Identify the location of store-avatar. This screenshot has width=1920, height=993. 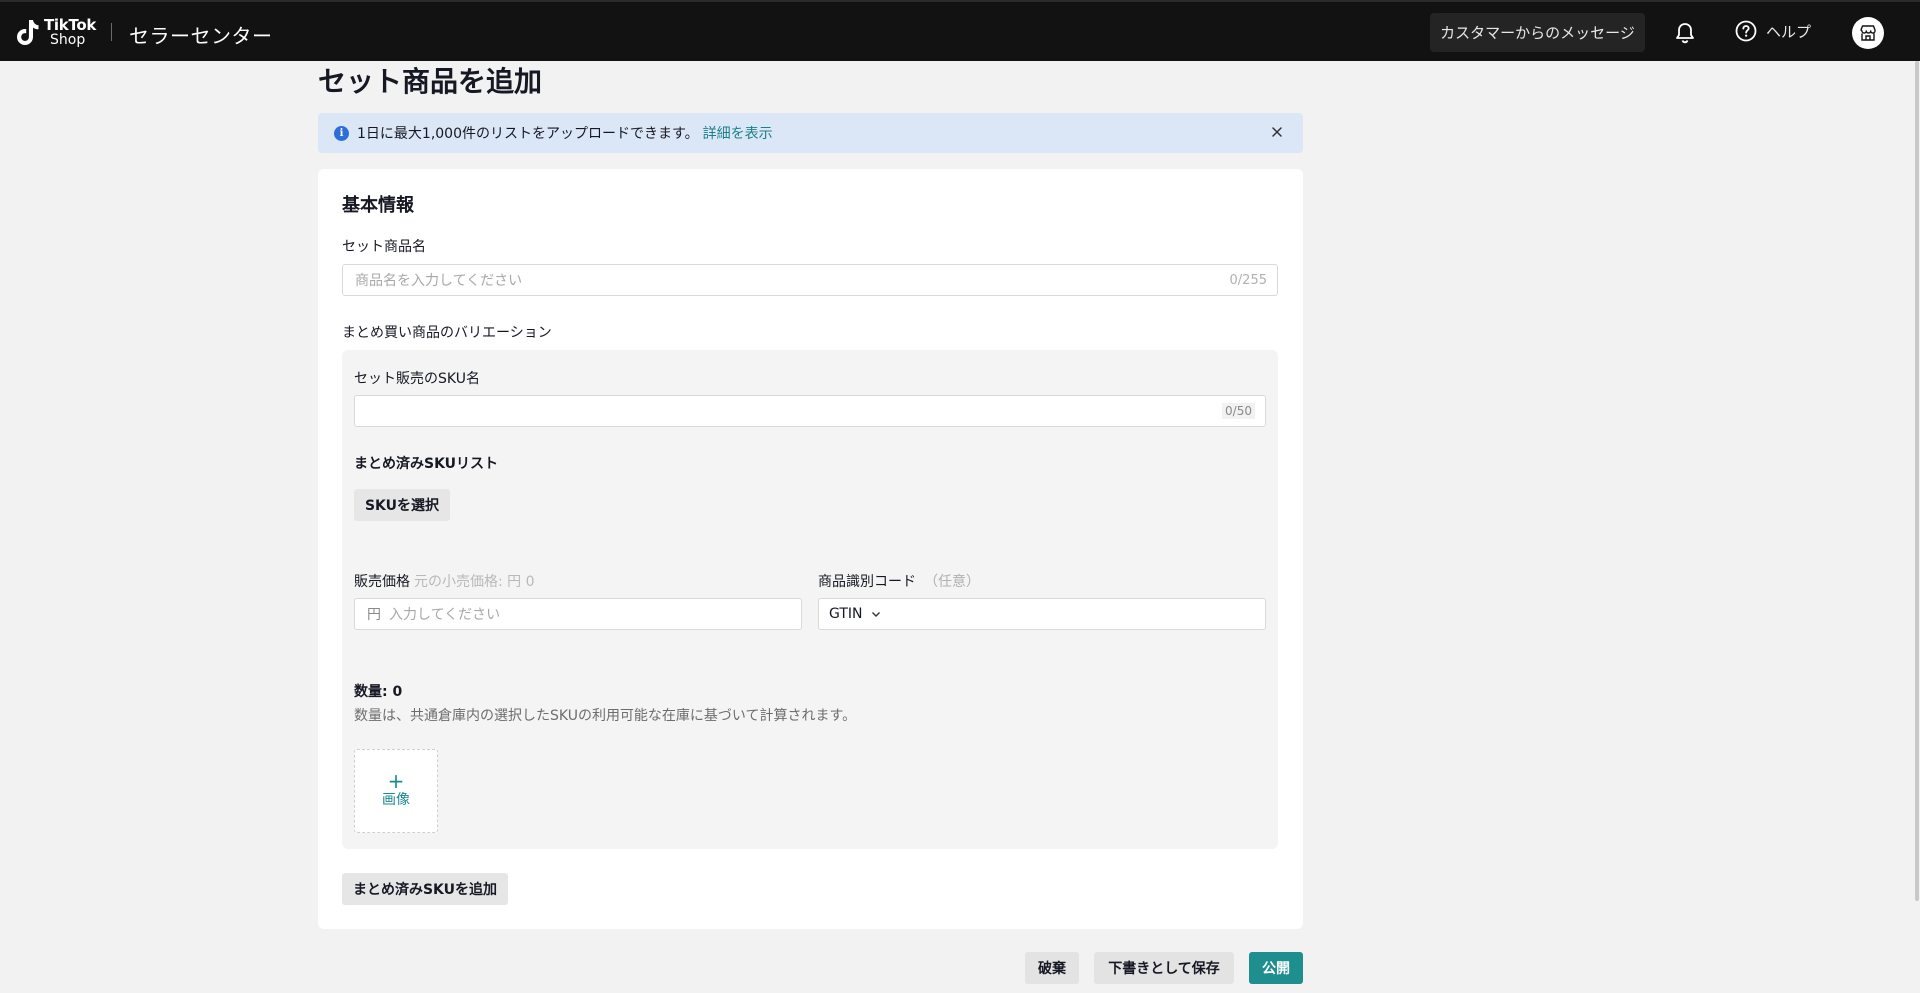
(1868, 33).